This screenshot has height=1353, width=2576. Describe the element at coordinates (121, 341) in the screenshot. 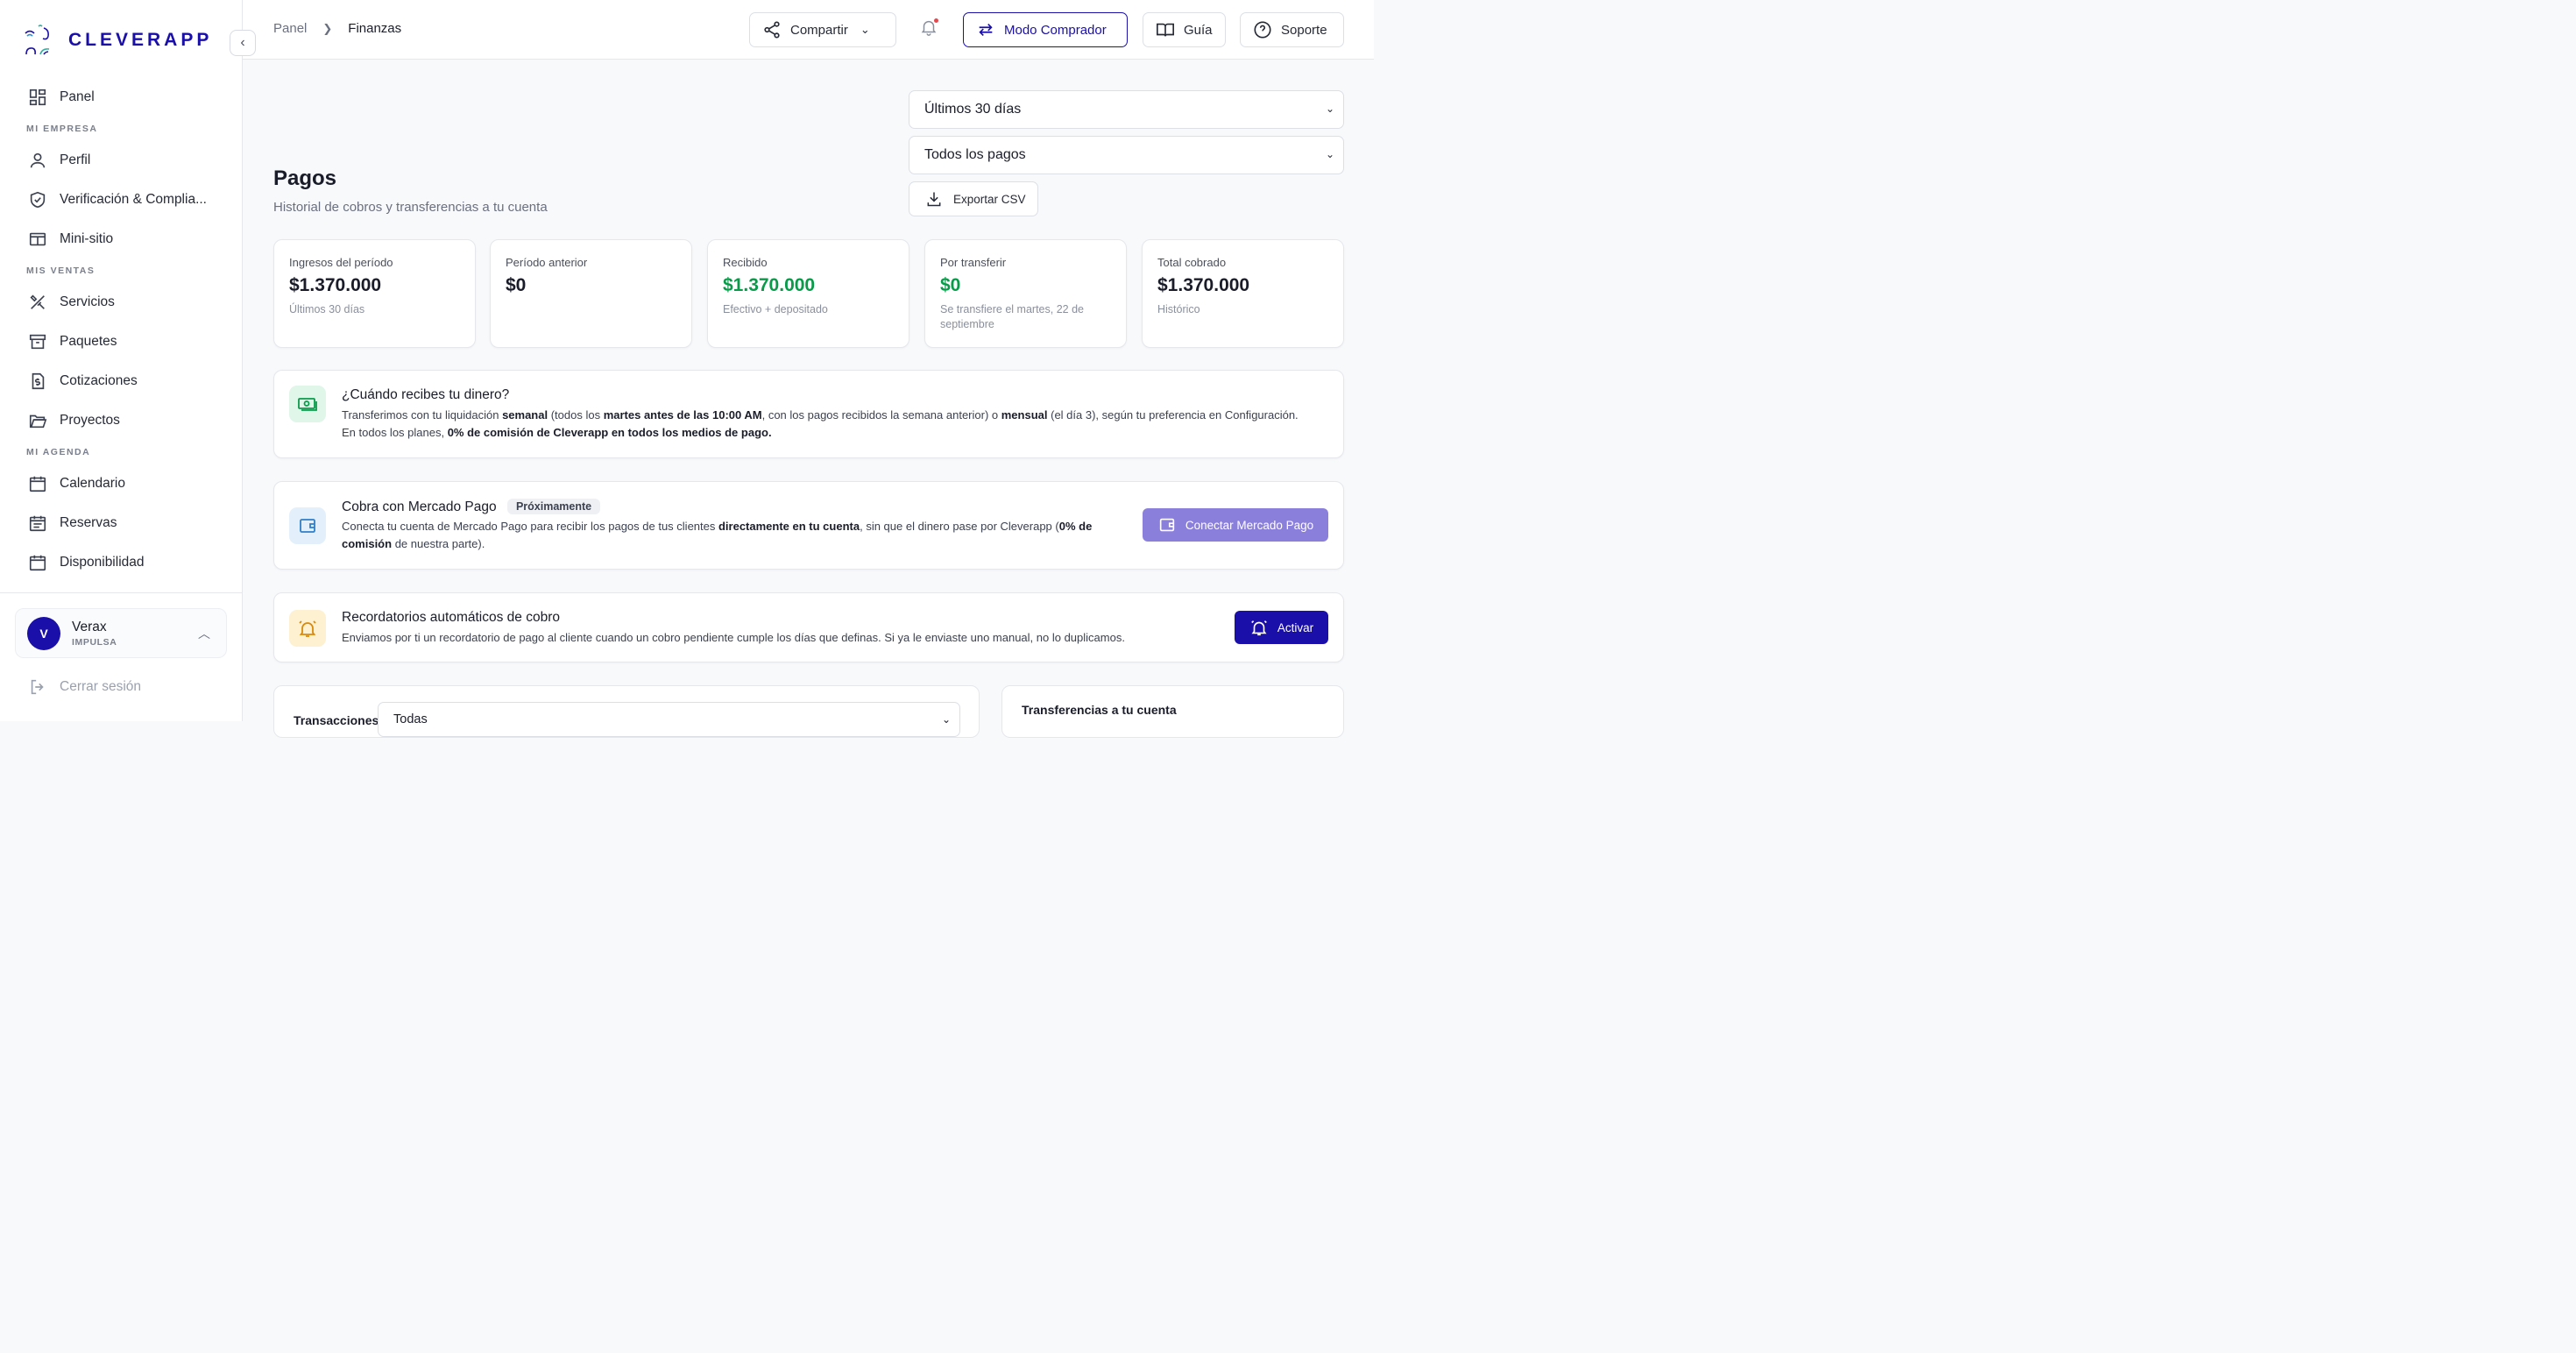

I see `sidebar-item-paquetes: Paquetes` at that location.